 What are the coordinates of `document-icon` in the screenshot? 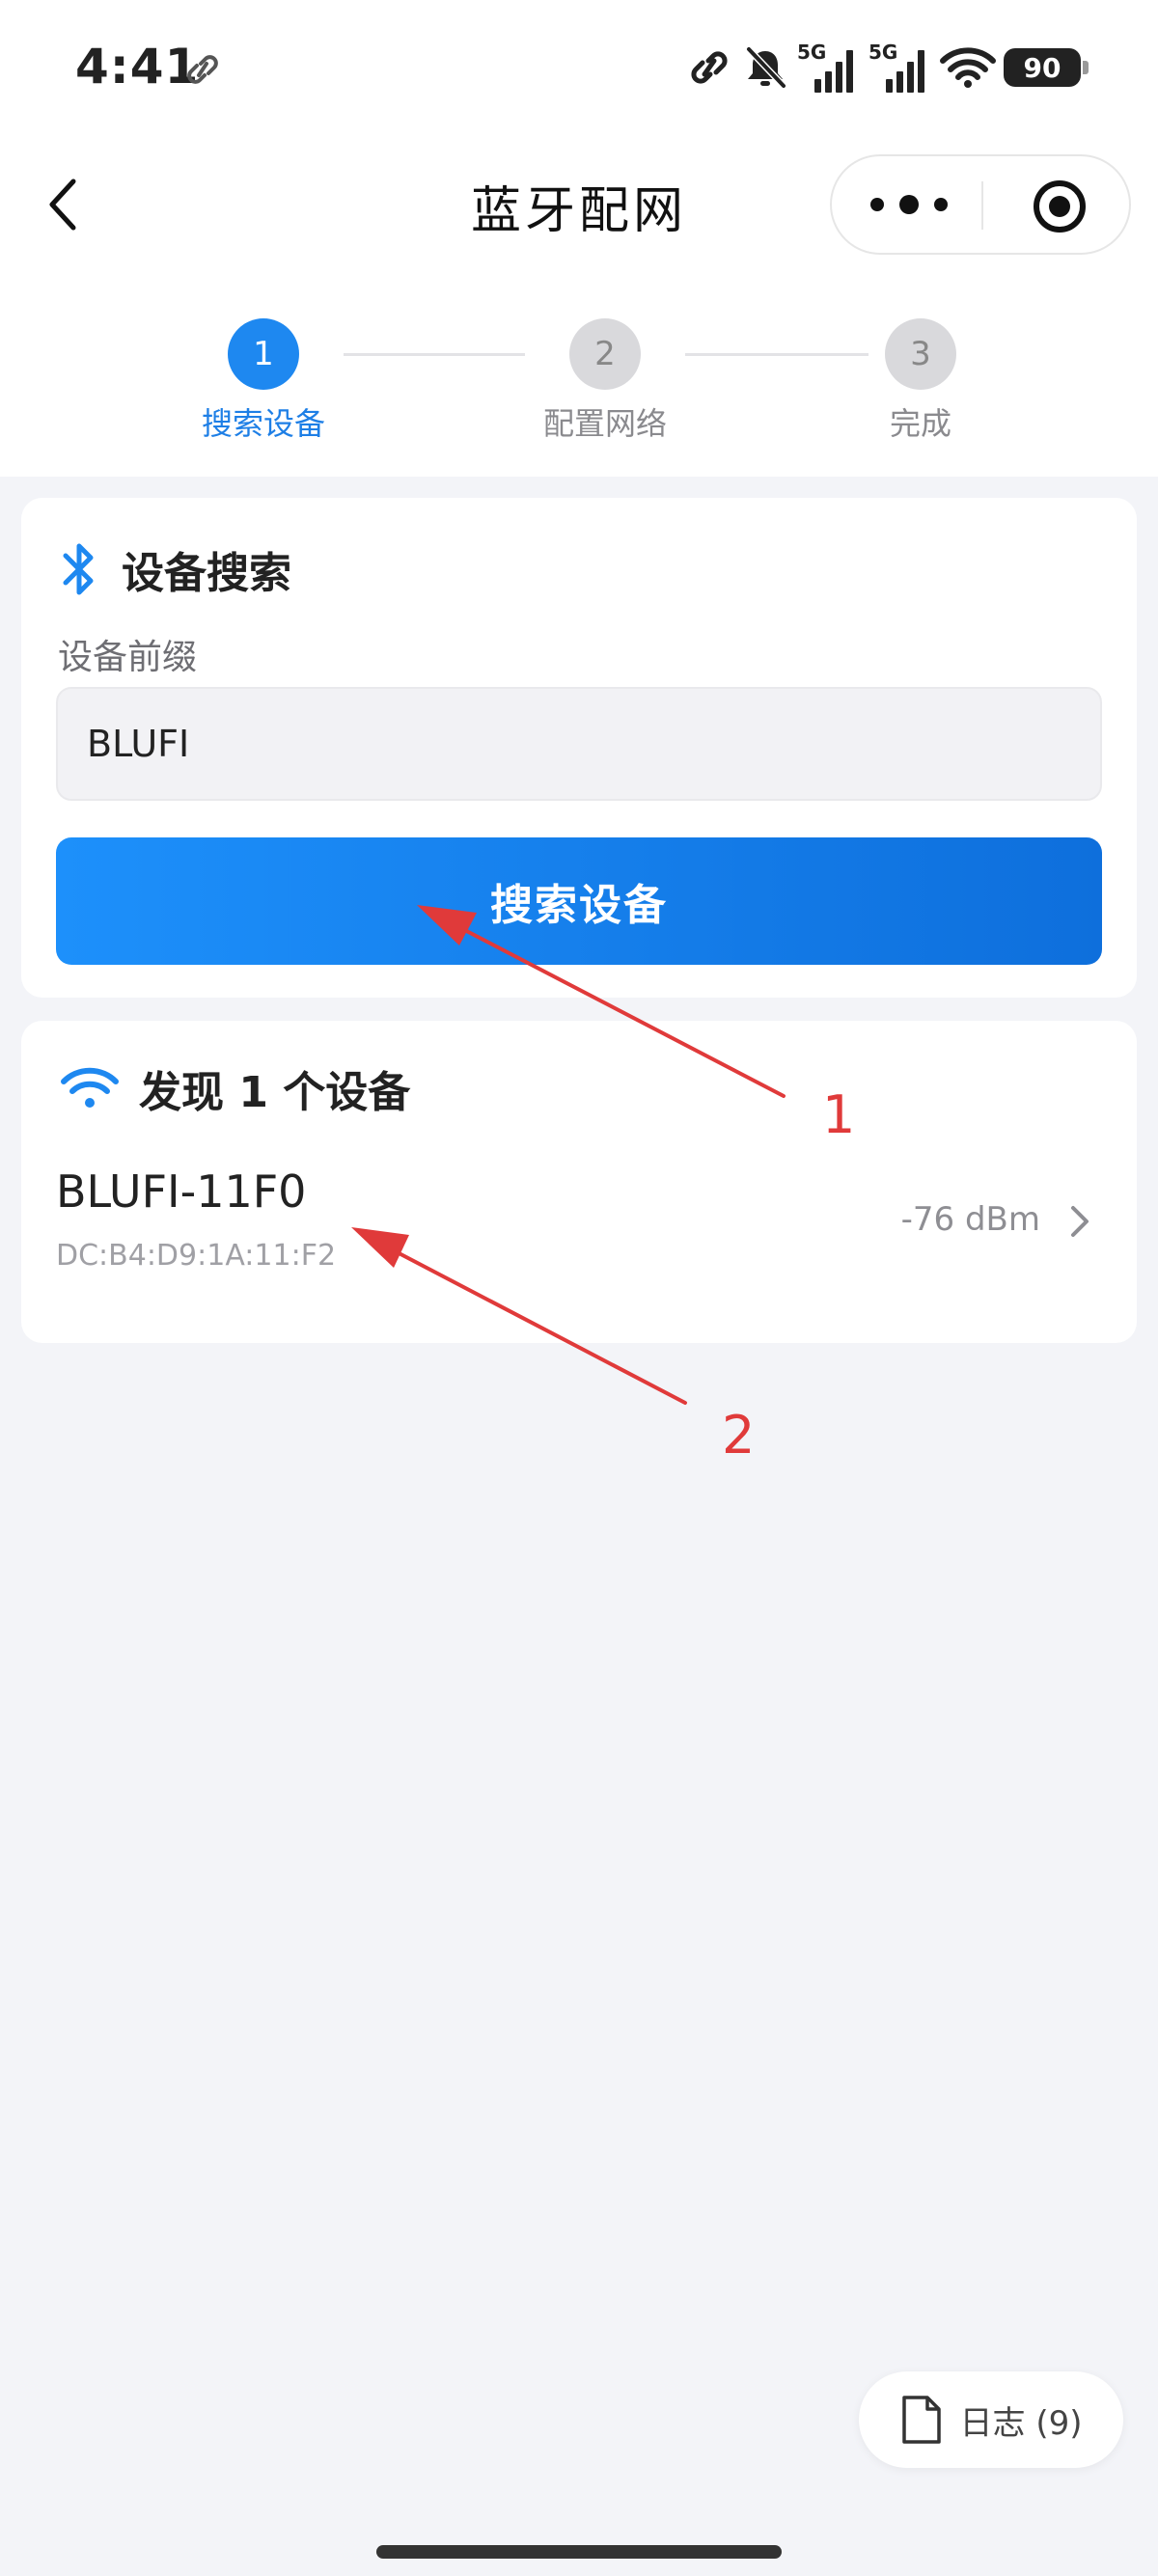 It's located at (921, 2420).